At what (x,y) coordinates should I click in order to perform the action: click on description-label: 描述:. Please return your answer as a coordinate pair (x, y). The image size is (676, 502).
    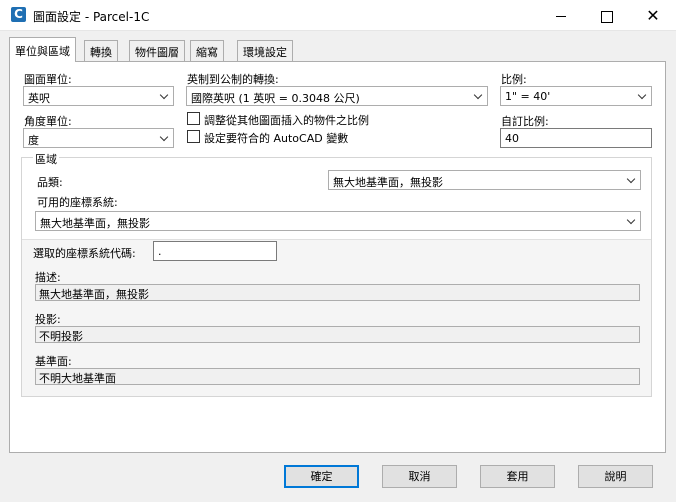
    Looking at the image, I should click on (48, 277).